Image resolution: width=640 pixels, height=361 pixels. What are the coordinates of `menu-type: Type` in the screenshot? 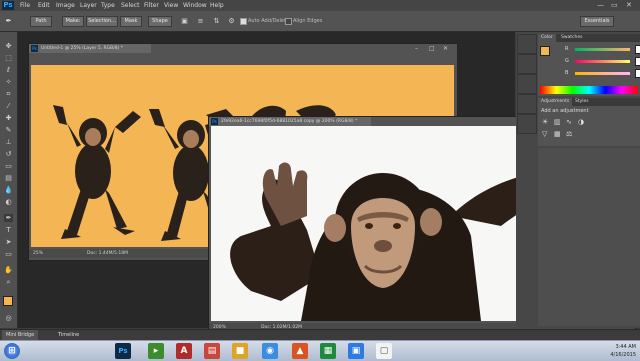 It's located at (108, 5).